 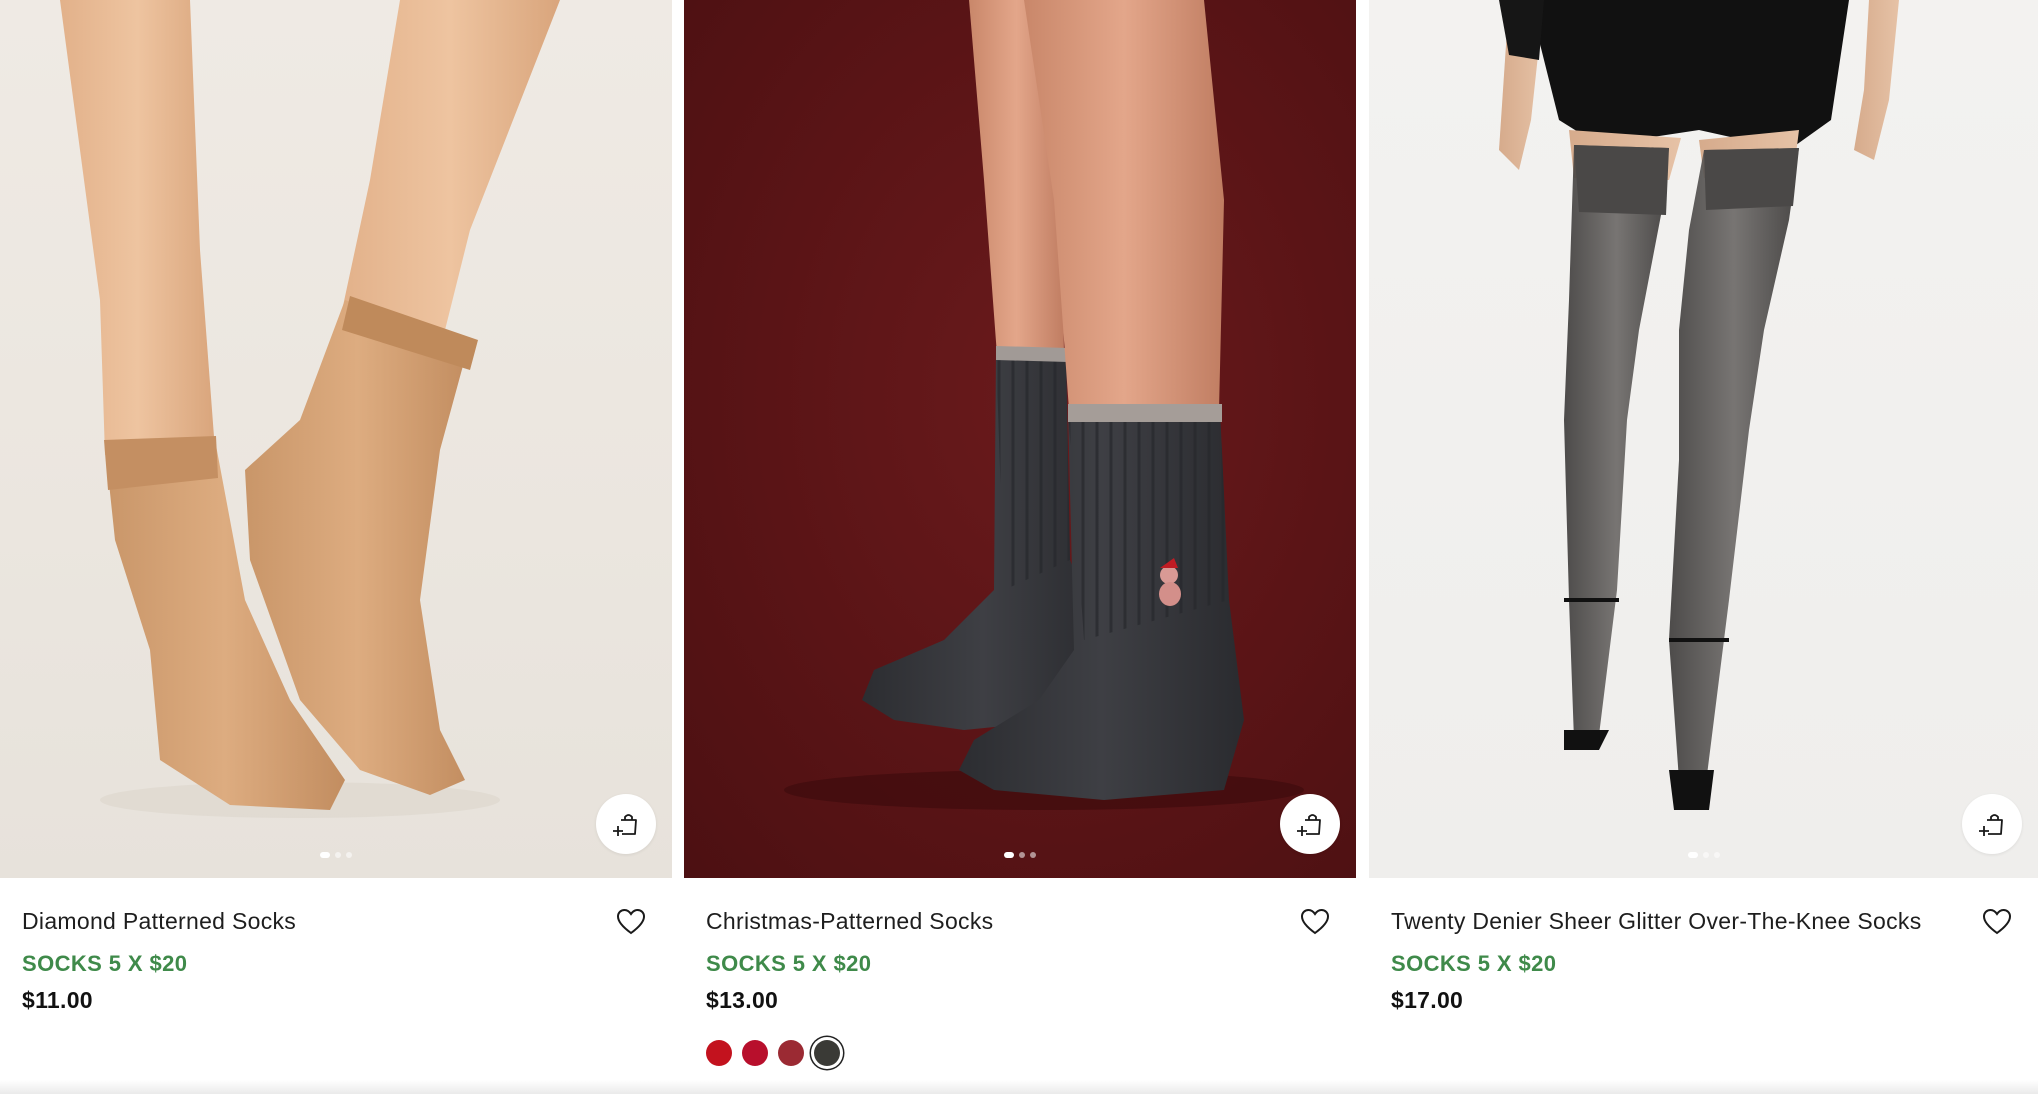 What do you see at coordinates (292, 921) in the screenshot?
I see `product-name: Diamond Patterned Socks` at bounding box center [292, 921].